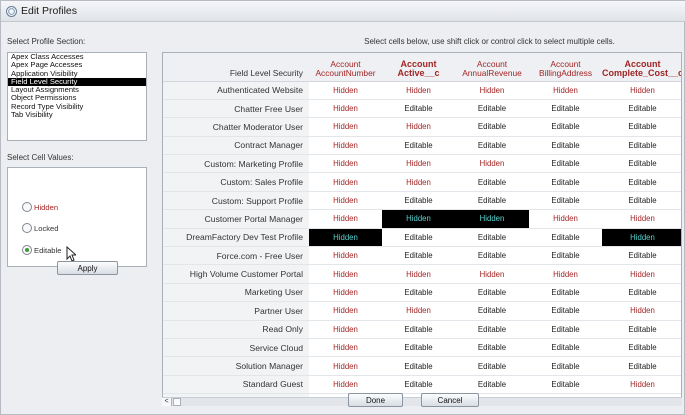  What do you see at coordinates (236, 201) in the screenshot?
I see `profile-name-cell: Custom: Support Profile` at bounding box center [236, 201].